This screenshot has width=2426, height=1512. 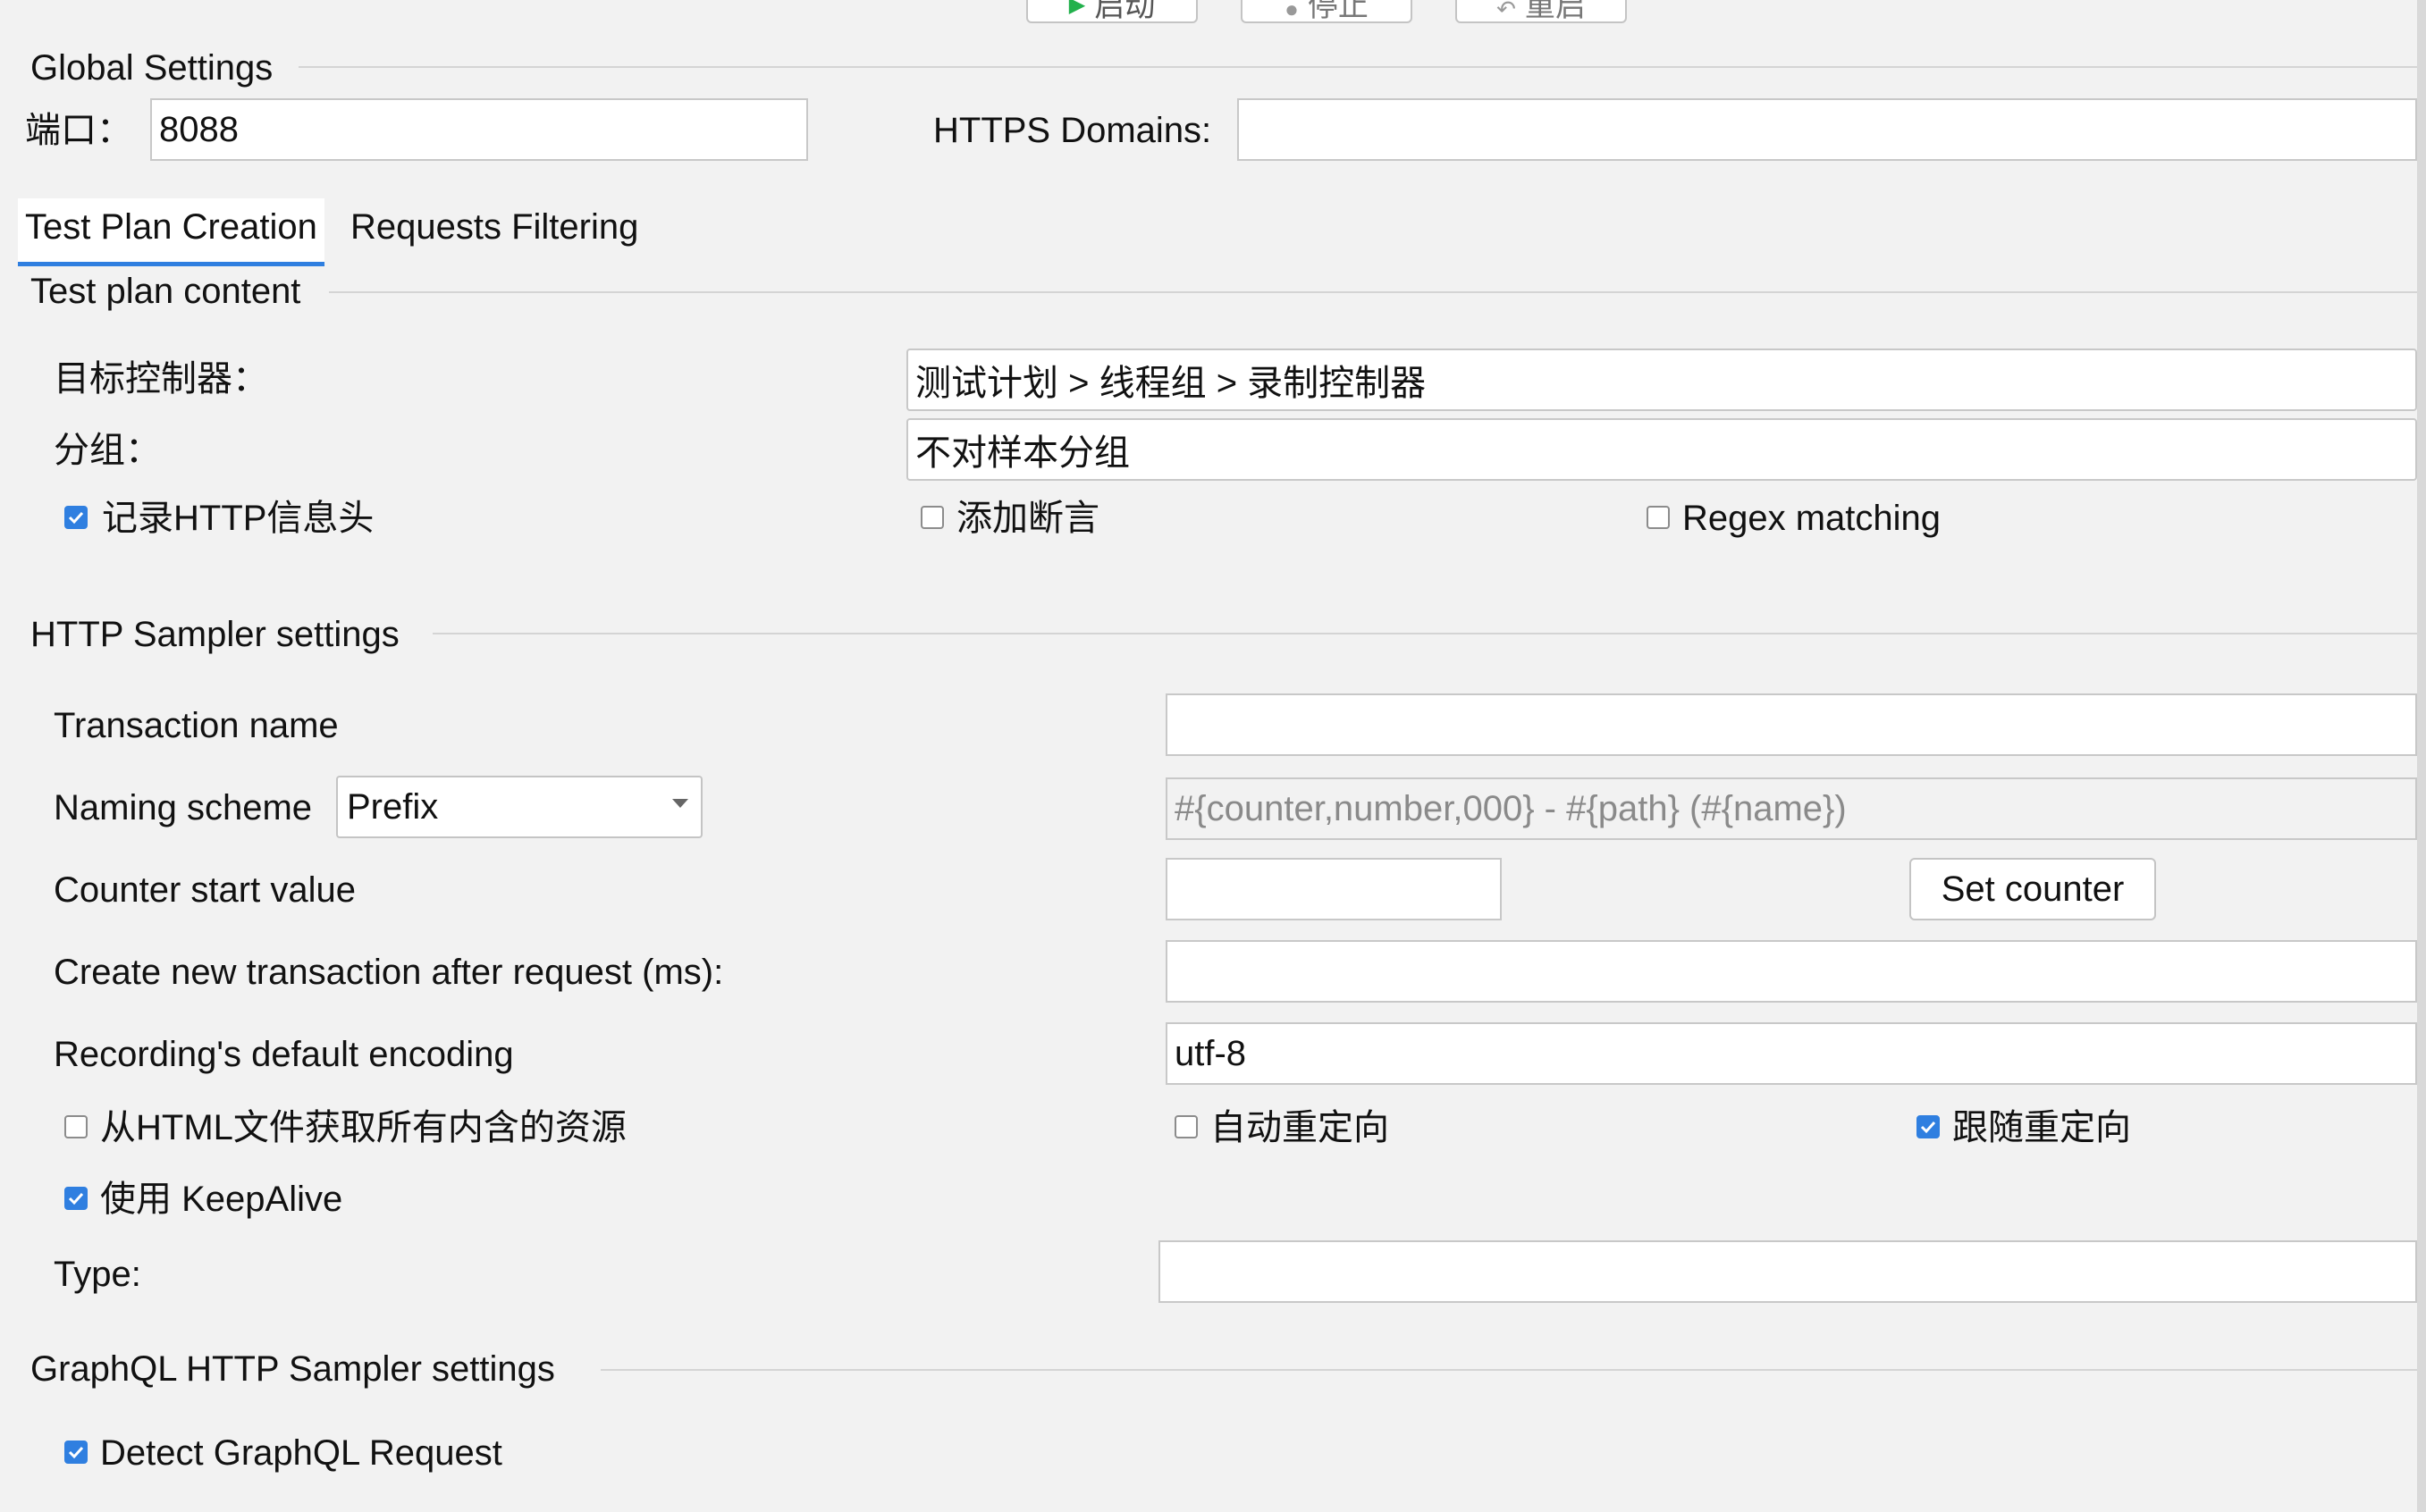 What do you see at coordinates (1661, 380) in the screenshot?
I see `target-controller-combo: 测试计划 > 线程组 > 录制控制器` at bounding box center [1661, 380].